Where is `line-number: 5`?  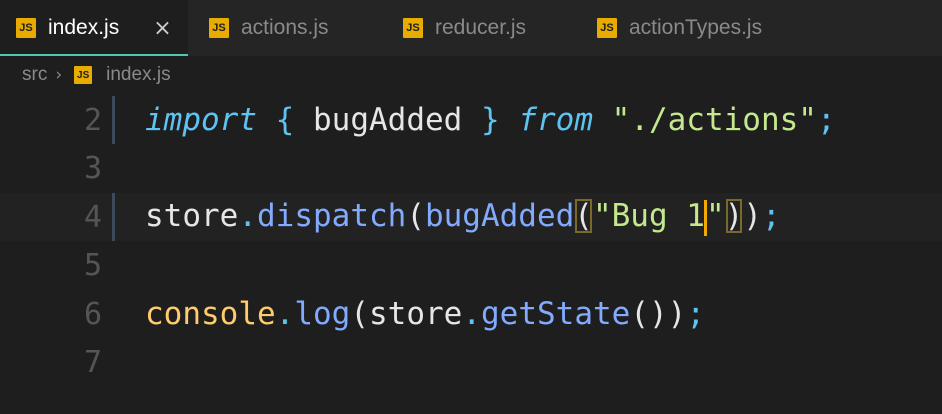 line-number: 5 is located at coordinates (92, 265).